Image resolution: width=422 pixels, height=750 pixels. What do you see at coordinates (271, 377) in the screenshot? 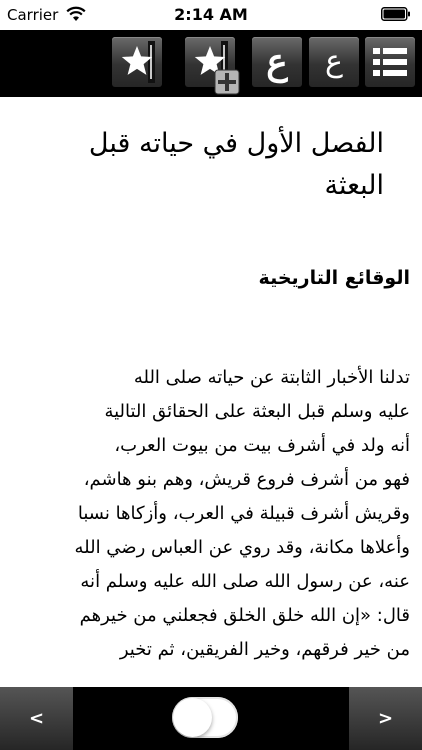
I see `text-line: تدلنا الأخبار الثابتة عن حياته صلى الله` at bounding box center [271, 377].